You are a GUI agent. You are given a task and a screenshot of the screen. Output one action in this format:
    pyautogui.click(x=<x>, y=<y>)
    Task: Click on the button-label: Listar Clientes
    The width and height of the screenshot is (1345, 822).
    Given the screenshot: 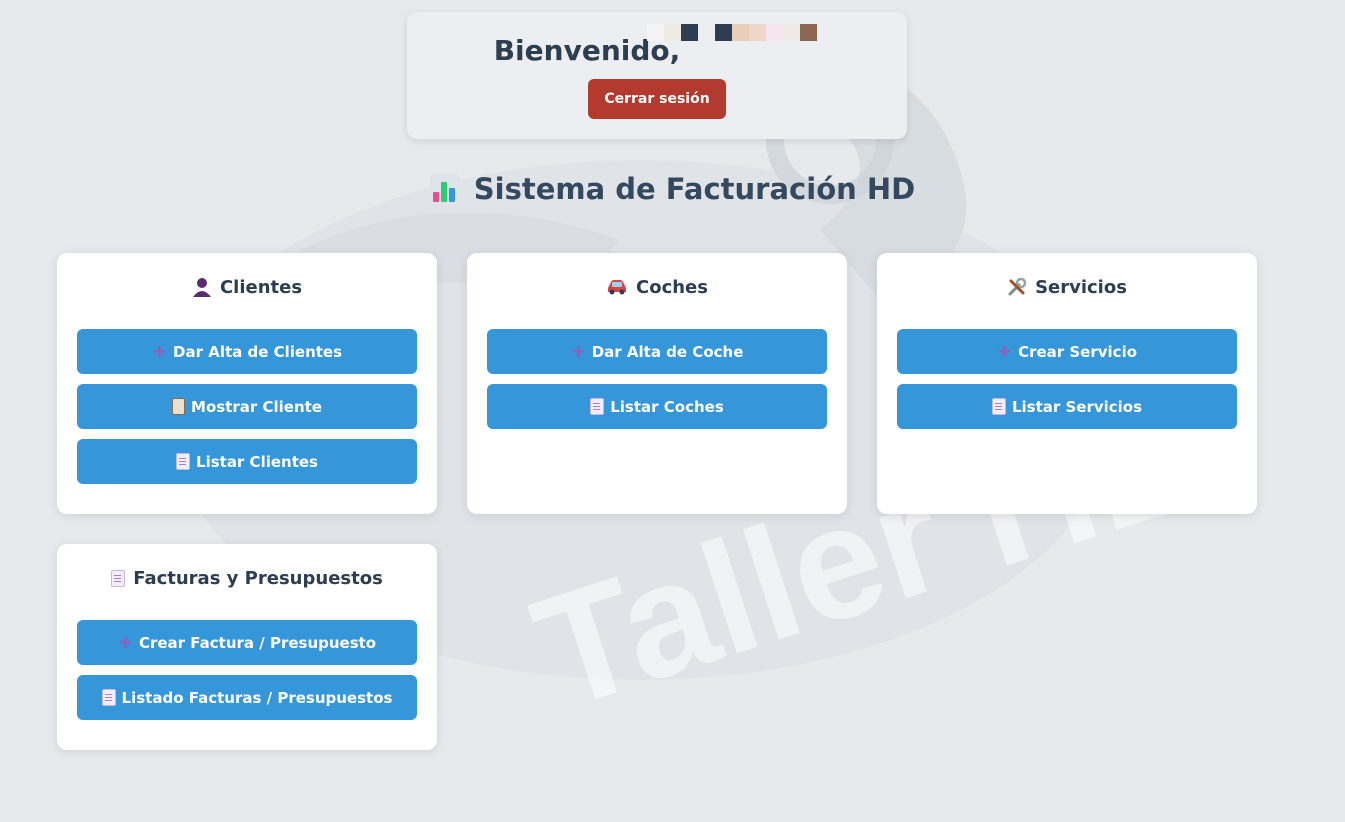 What is the action you would take?
    pyautogui.click(x=257, y=461)
    